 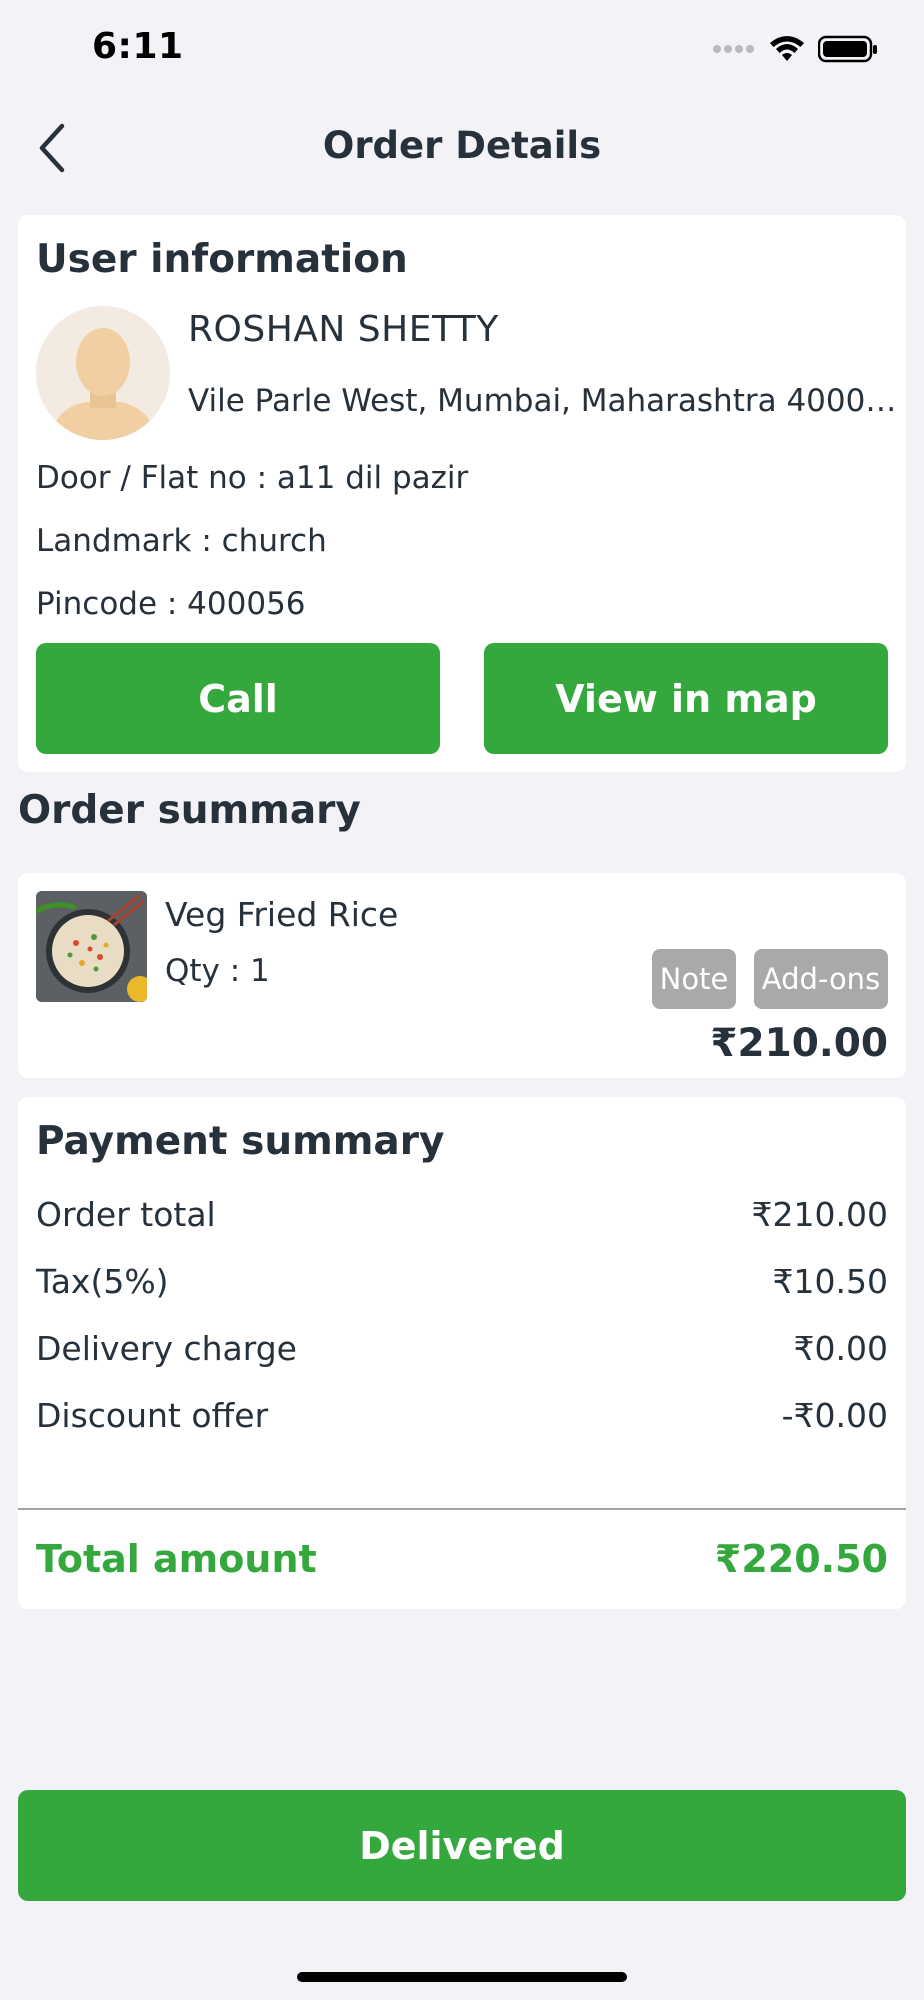 I want to click on item-name: Veg Fried Rice, so click(x=282, y=914).